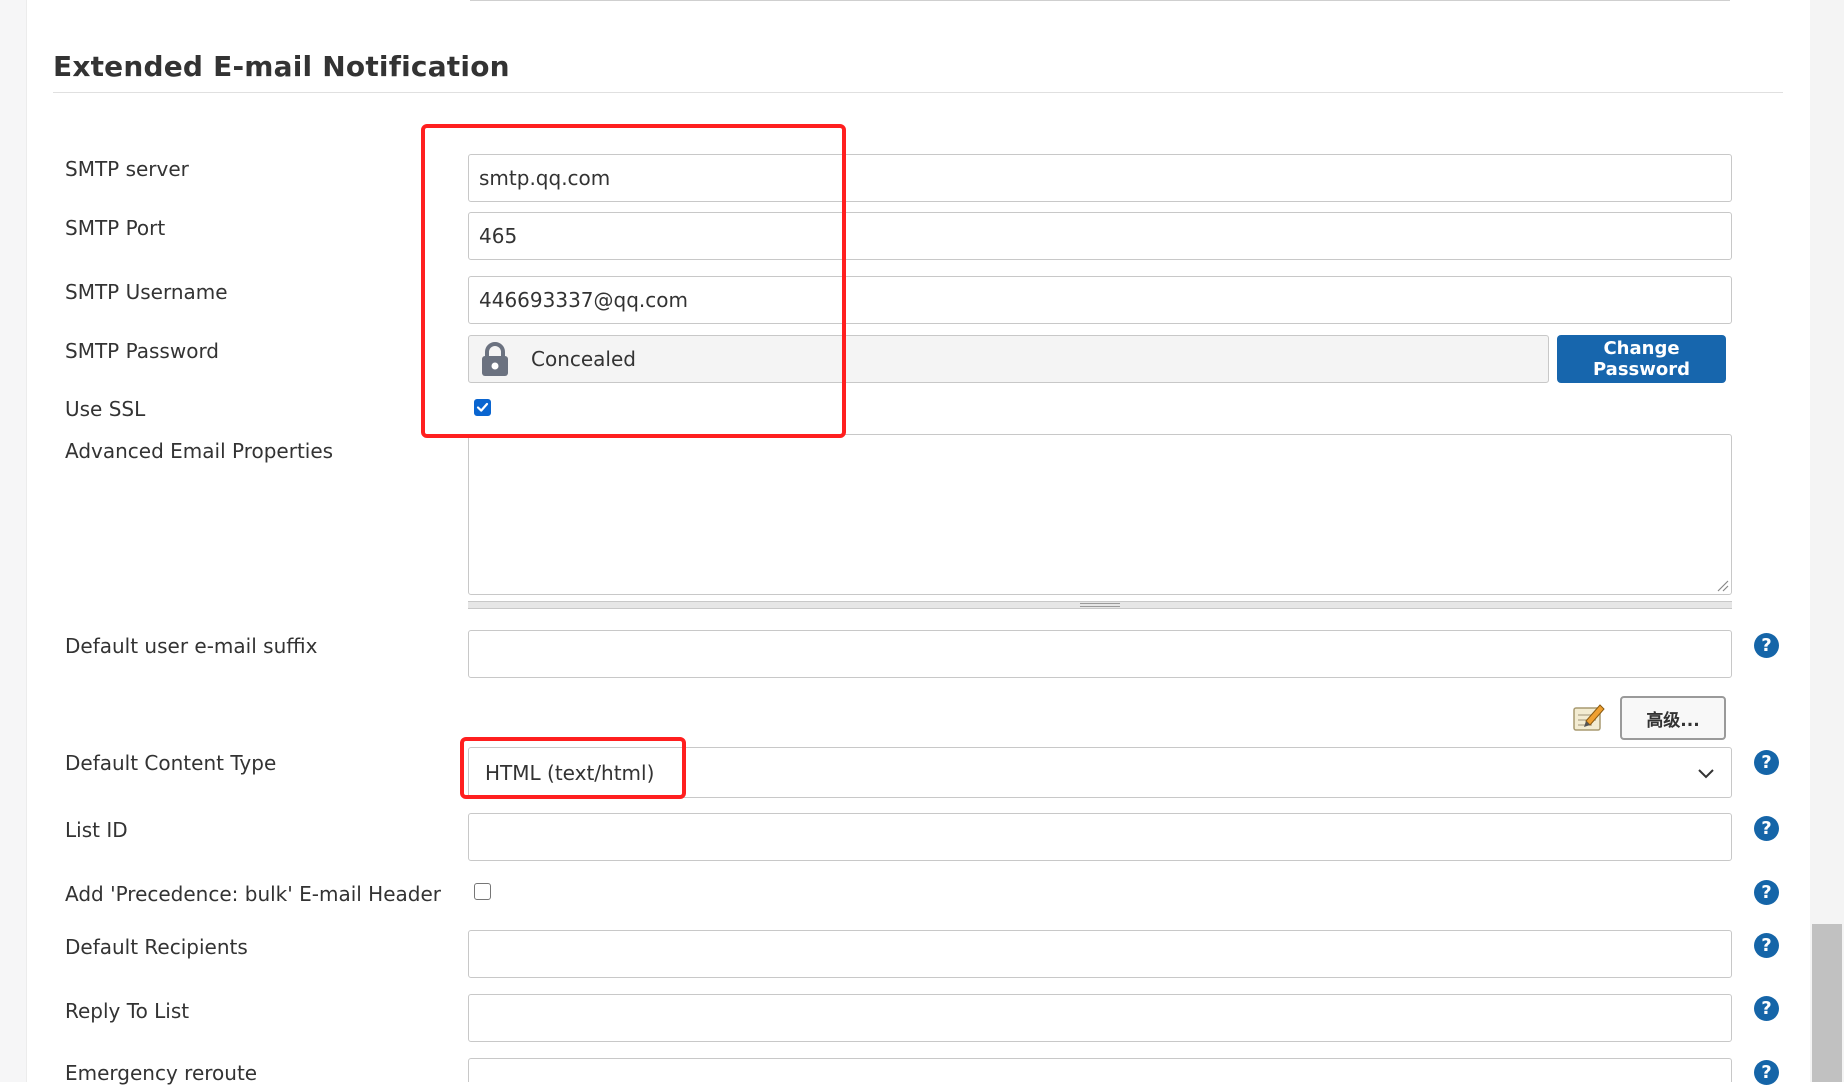 The image size is (1844, 1085). I want to click on precedence-label: Add 'Precedence: bulk' E-mail Header, so click(253, 894).